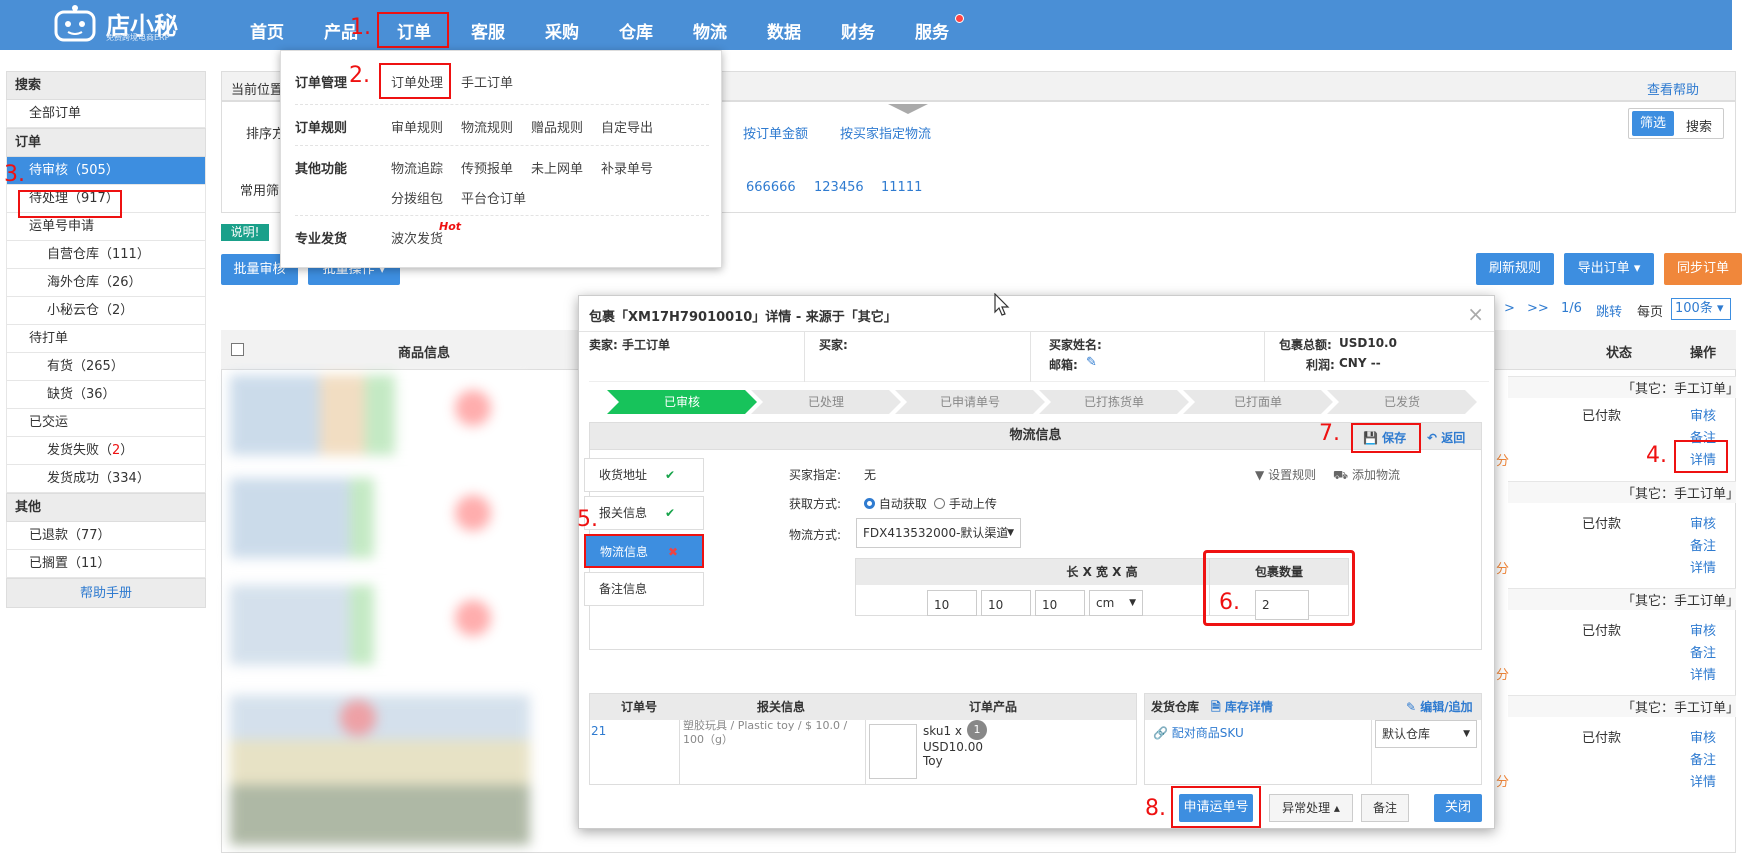 The height and width of the screenshot is (853, 1742). Describe the element at coordinates (932, 30) in the screenshot. I see `nav-services: 服务` at that location.